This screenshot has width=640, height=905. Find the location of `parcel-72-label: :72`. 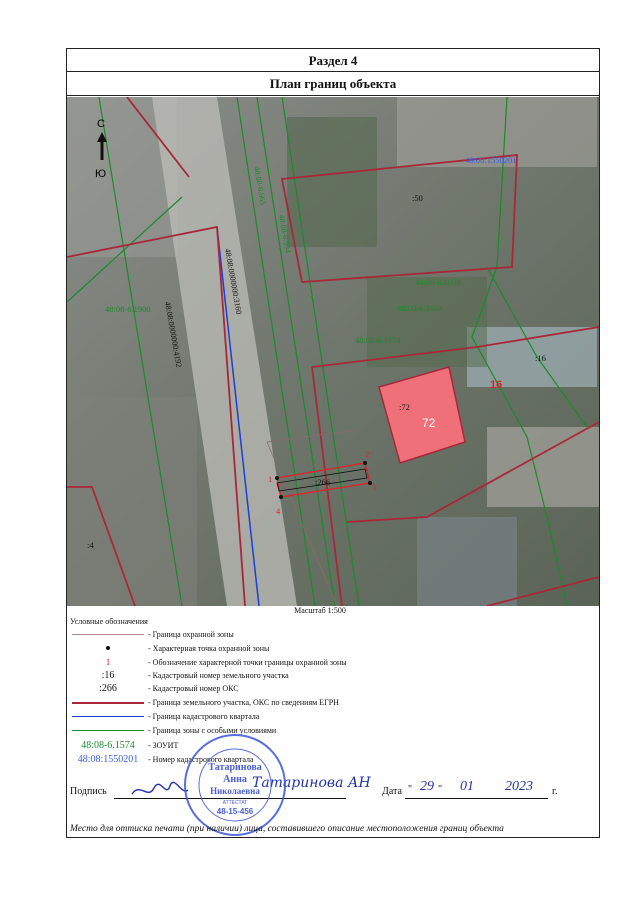

parcel-72-label: :72 is located at coordinates (404, 407).